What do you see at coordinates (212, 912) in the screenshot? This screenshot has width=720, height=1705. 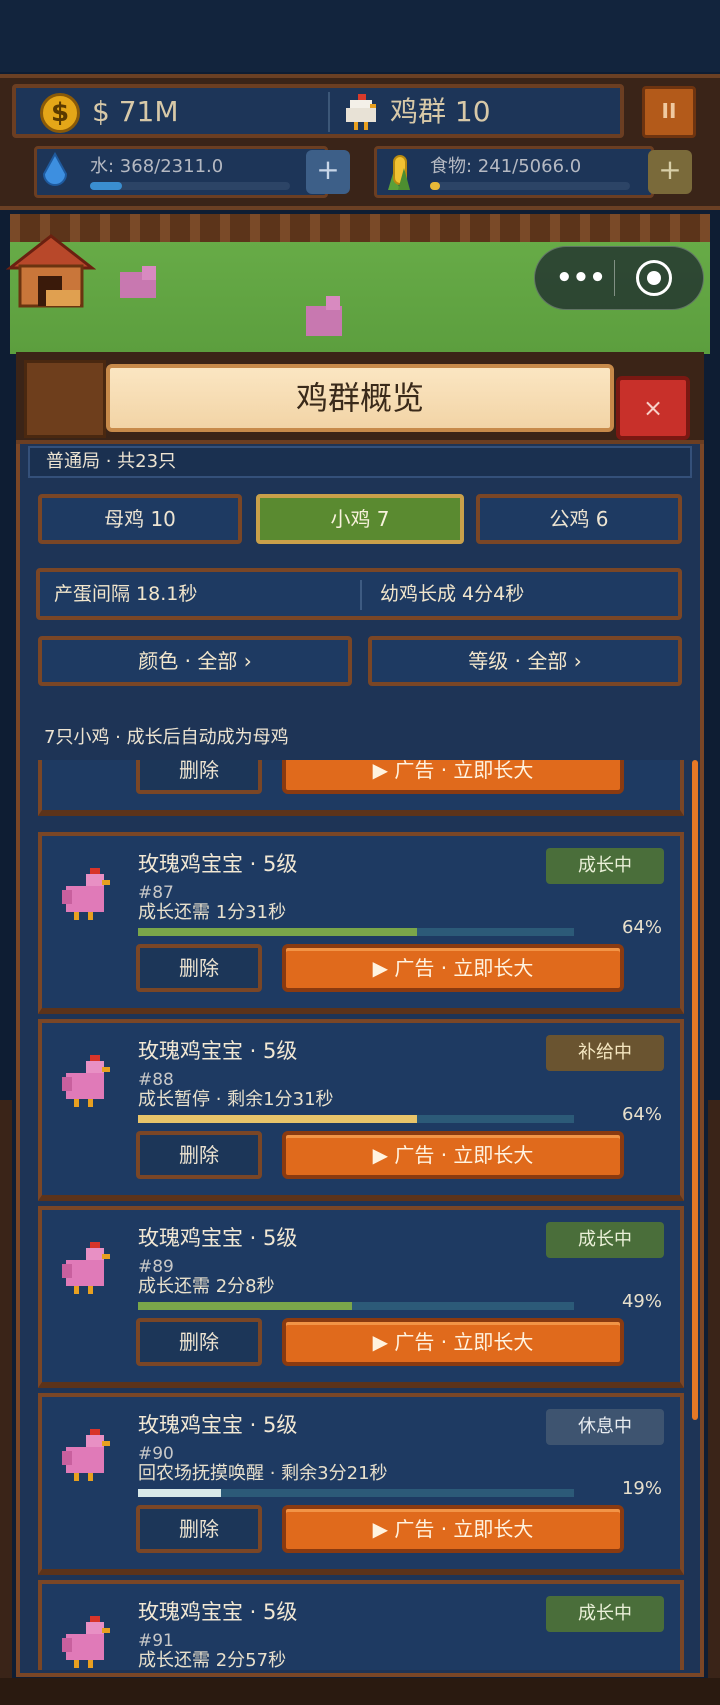 I see `chick-status-text: 成长还需 1分31秒` at bounding box center [212, 912].